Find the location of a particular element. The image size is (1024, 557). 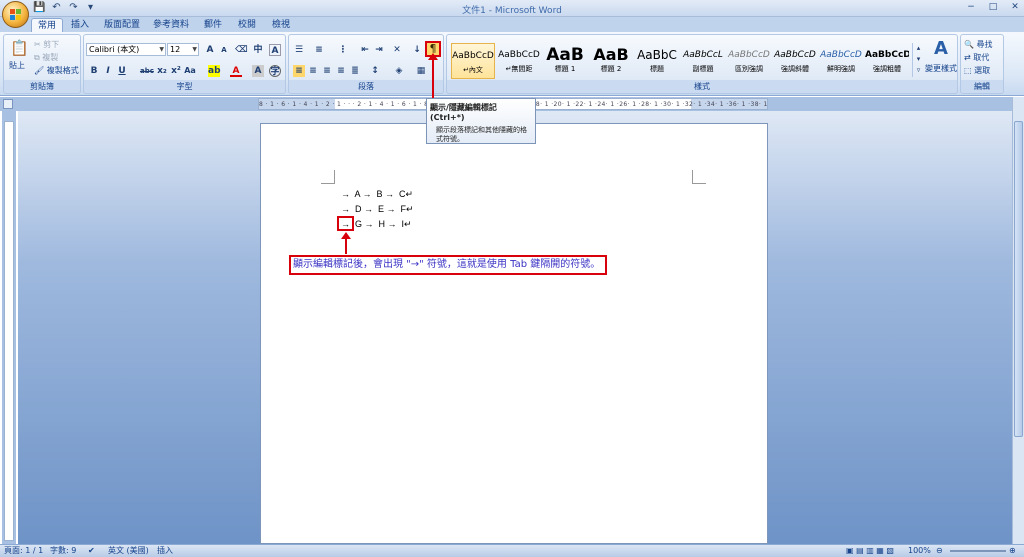

tab-home: 常用 is located at coordinates (47, 25).